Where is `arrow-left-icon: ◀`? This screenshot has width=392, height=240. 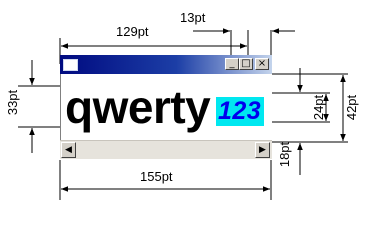 arrow-left-icon: ◀ is located at coordinates (68, 150).